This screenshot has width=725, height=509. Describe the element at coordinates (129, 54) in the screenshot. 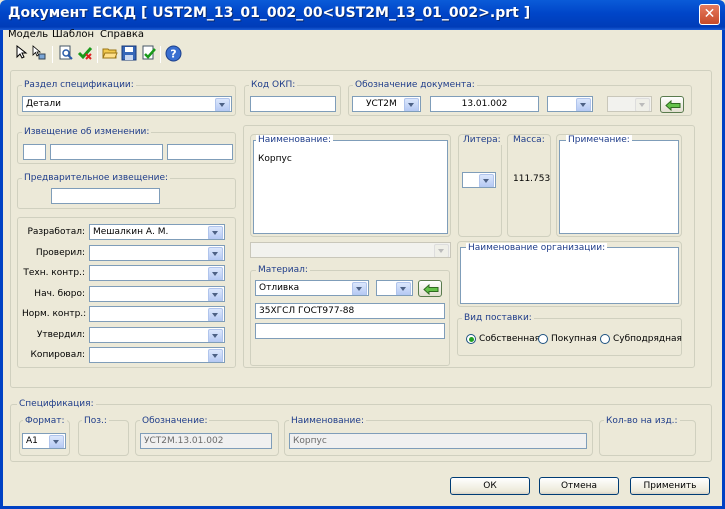

I see `save-icon` at that location.